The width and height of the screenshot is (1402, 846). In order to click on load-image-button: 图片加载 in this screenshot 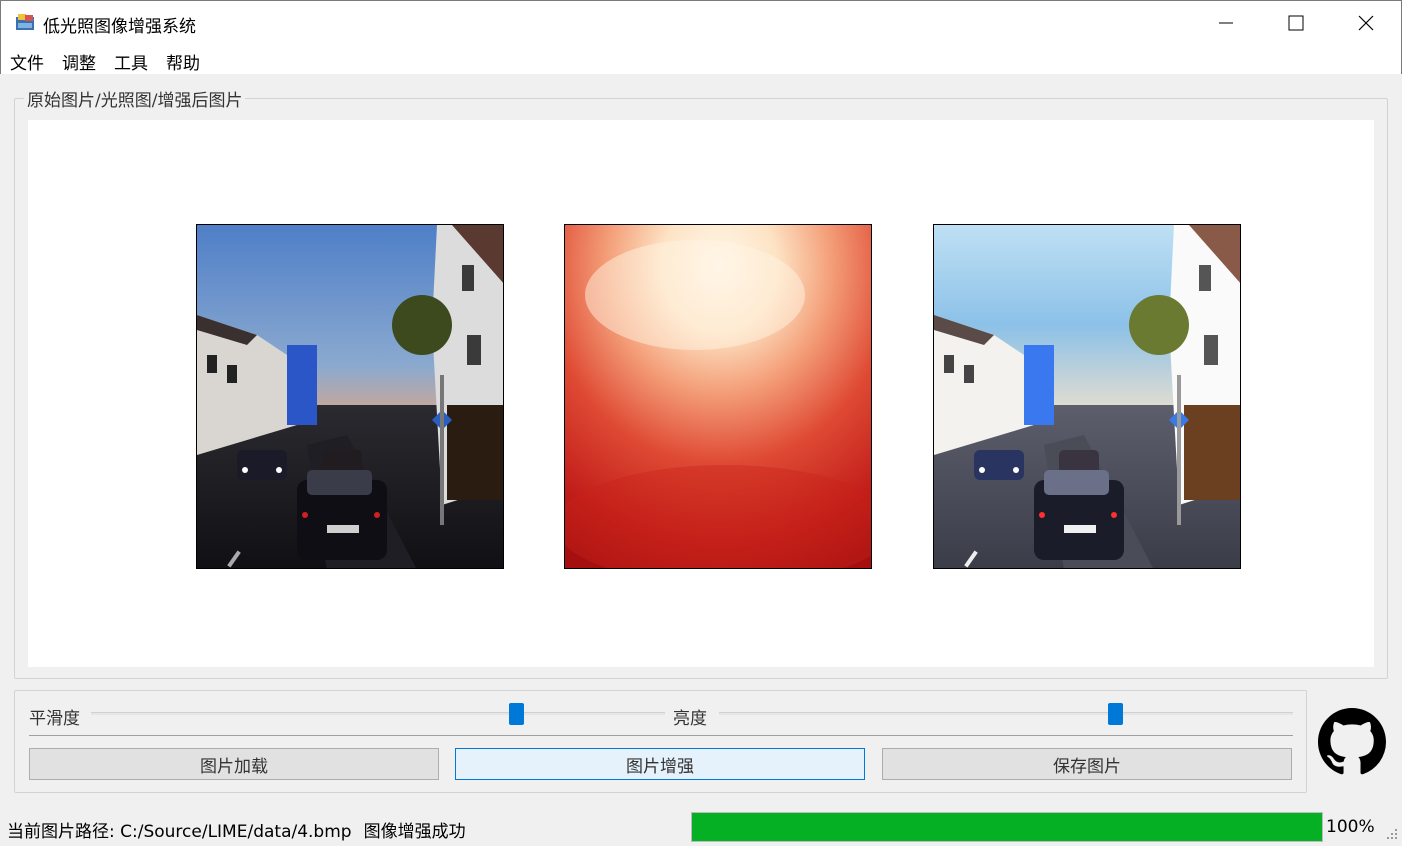, I will do `click(234, 764)`.